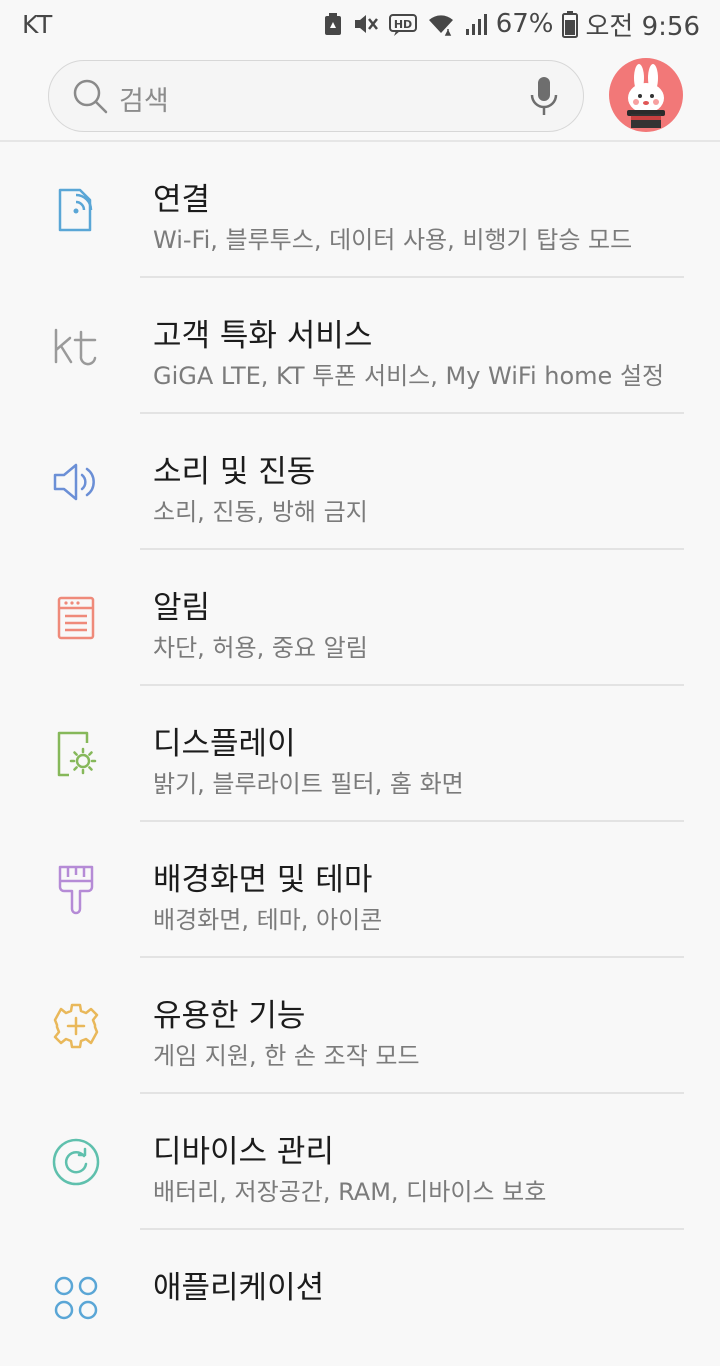 This screenshot has height=1366, width=720. What do you see at coordinates (360, 618) in the screenshot?
I see `settings-item-notifications: 알림 차단, 허용, 중요 알림` at bounding box center [360, 618].